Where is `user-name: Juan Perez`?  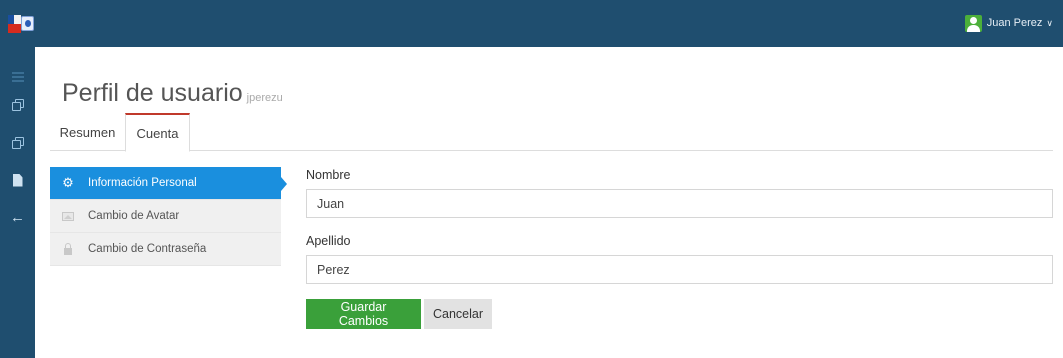 user-name: Juan Perez is located at coordinates (1014, 23).